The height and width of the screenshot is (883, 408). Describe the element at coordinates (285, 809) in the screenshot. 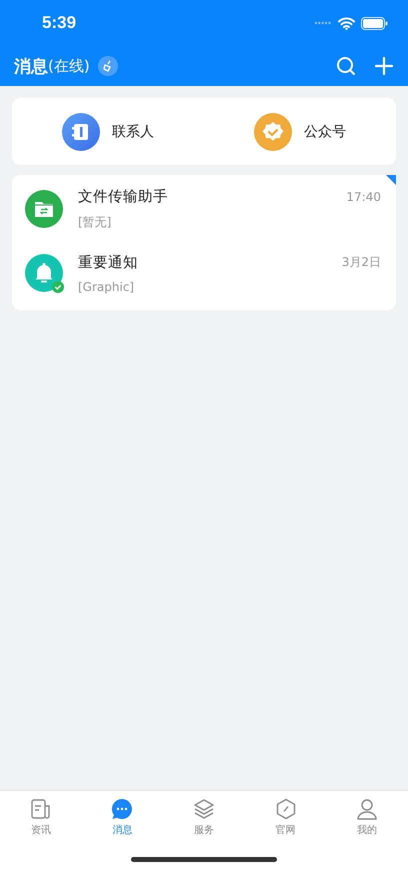

I see `hexagon-icon` at that location.